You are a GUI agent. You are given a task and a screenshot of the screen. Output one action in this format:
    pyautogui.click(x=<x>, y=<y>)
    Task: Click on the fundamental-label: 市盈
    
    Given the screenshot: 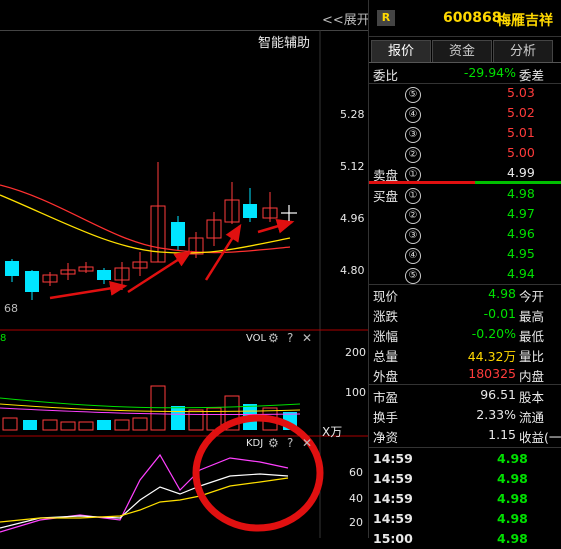 What is the action you would take?
    pyautogui.click(x=386, y=397)
    